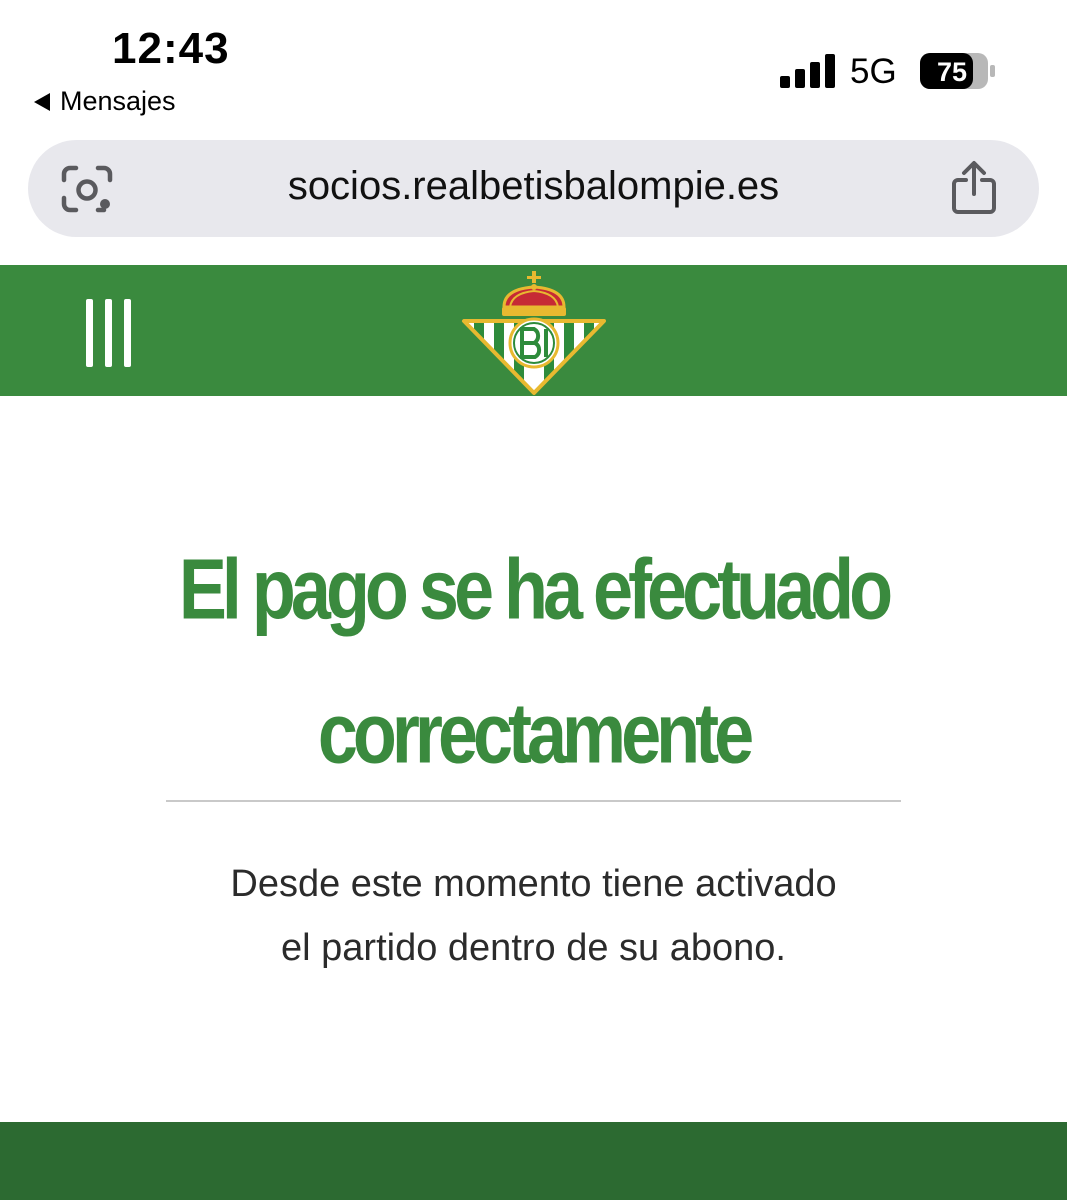 The image size is (1067, 1200). Describe the element at coordinates (974, 188) in the screenshot. I see `share-icon` at that location.